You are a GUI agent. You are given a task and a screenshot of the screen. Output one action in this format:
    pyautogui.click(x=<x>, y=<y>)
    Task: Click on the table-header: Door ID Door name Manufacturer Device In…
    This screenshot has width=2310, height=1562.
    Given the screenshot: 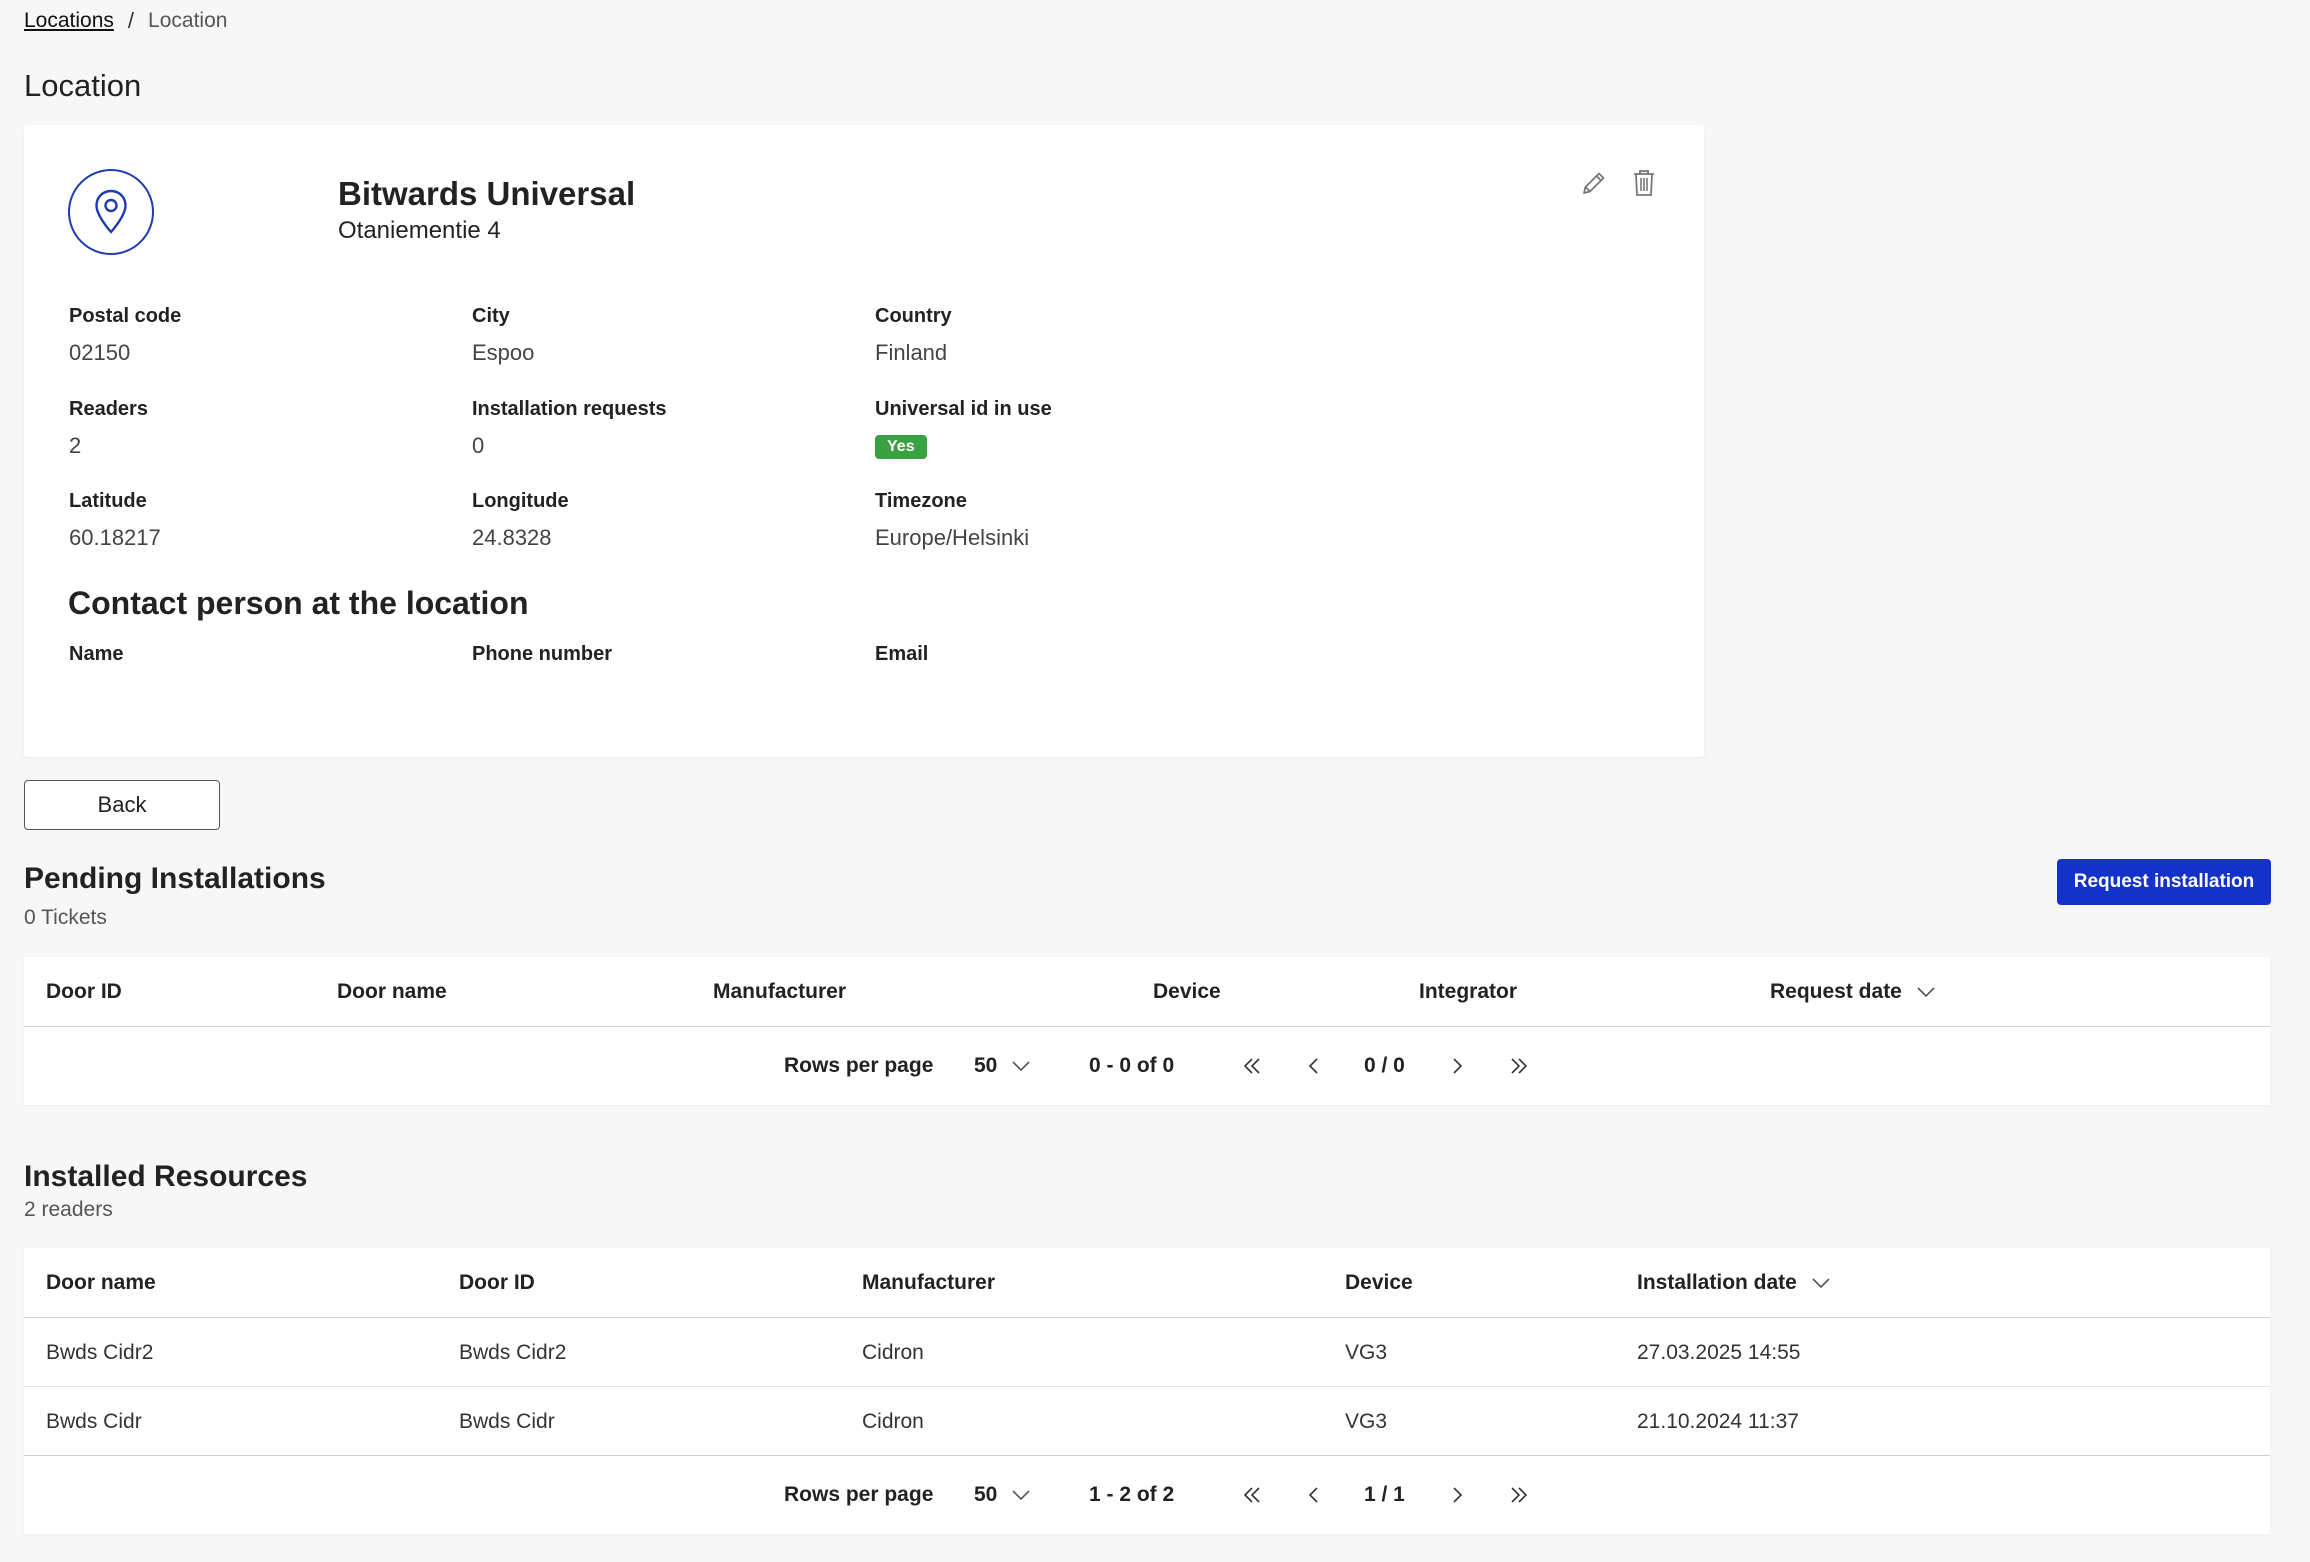 What is the action you would take?
    pyautogui.click(x=1147, y=992)
    